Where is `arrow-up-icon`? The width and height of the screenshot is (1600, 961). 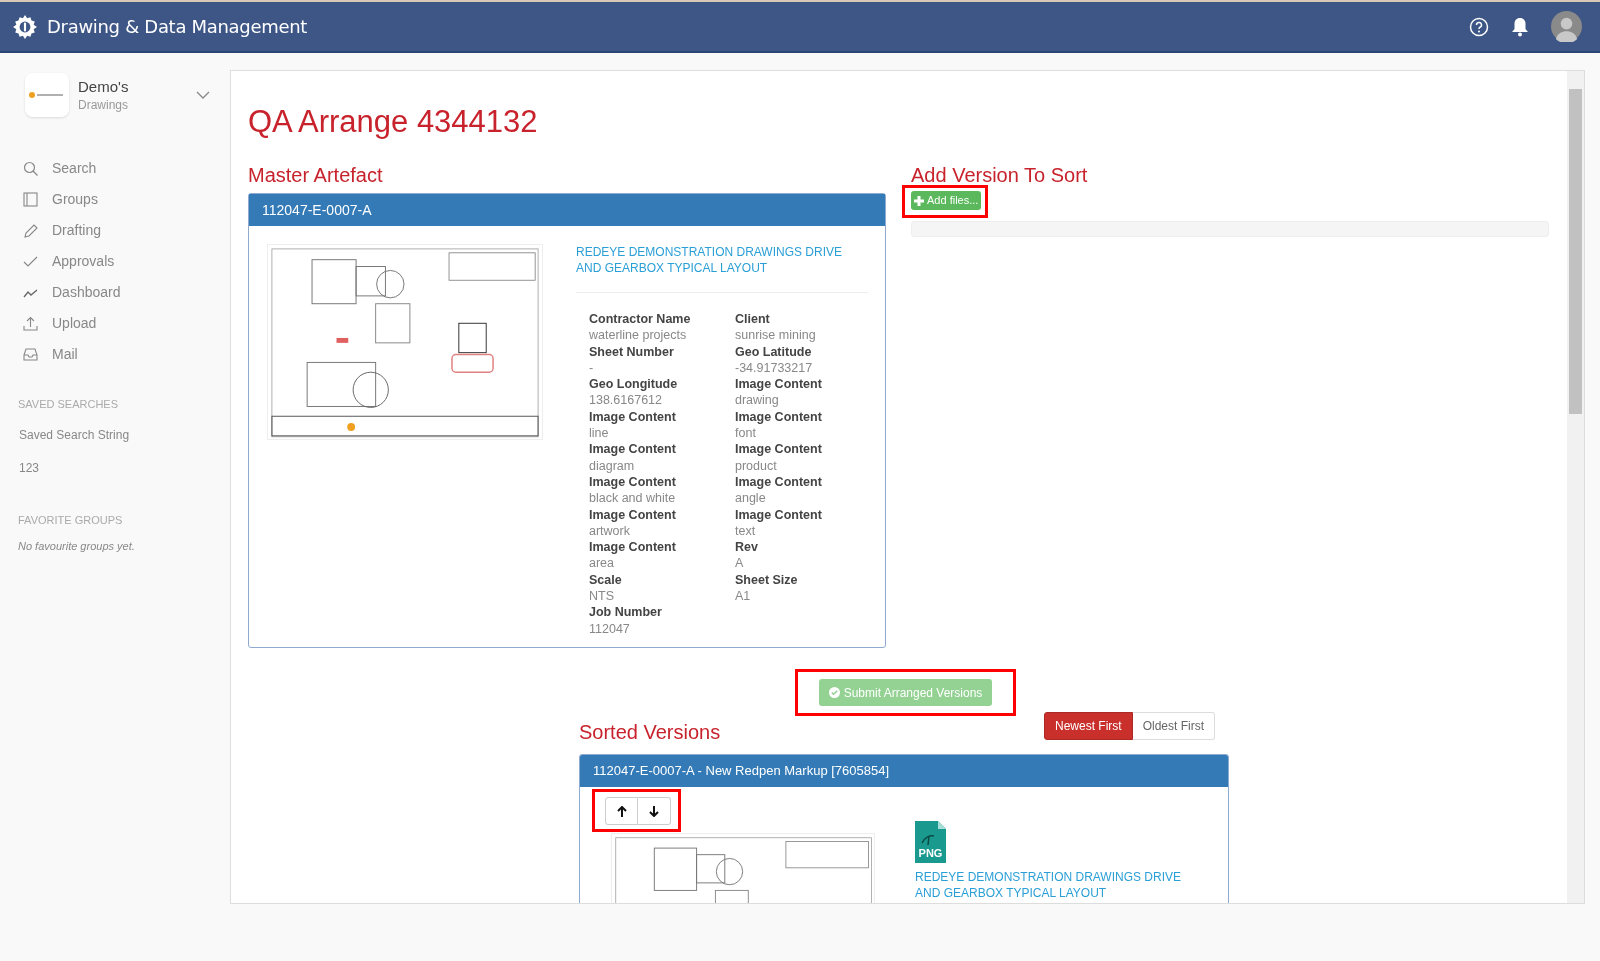
arrow-up-icon is located at coordinates (621, 811).